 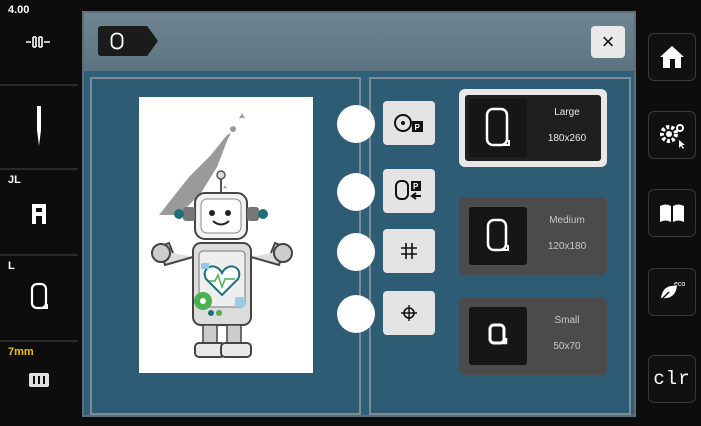 I want to click on feed-dog-icon, so click(x=39, y=382).